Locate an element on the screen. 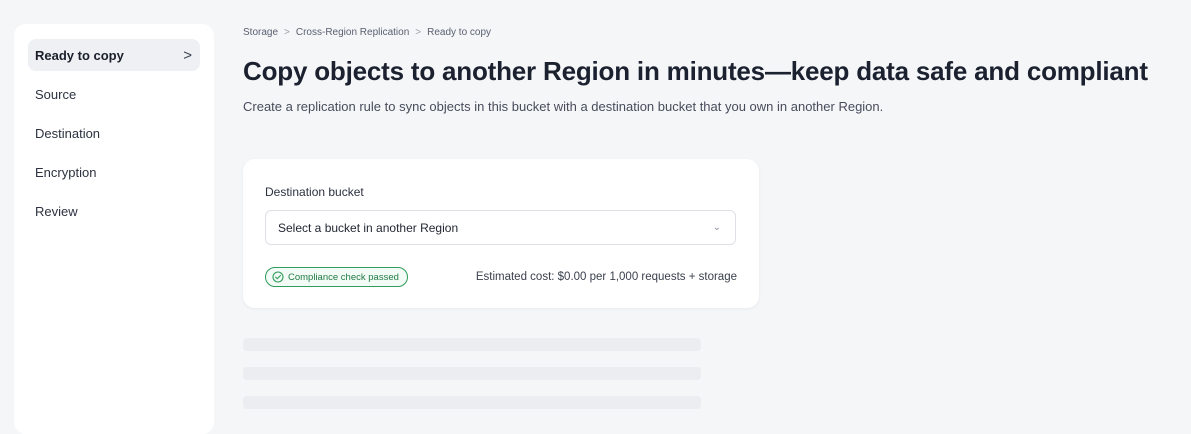 The width and height of the screenshot is (1191, 434). breadcrumb-current: Ready to copy is located at coordinates (459, 32).